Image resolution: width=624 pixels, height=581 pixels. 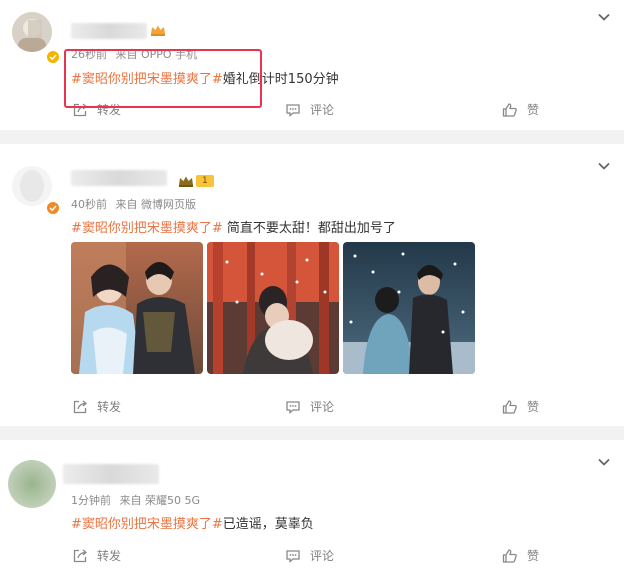 I want to click on post-text: 简直不要太甜！都甜出加号了, so click(x=309, y=228).